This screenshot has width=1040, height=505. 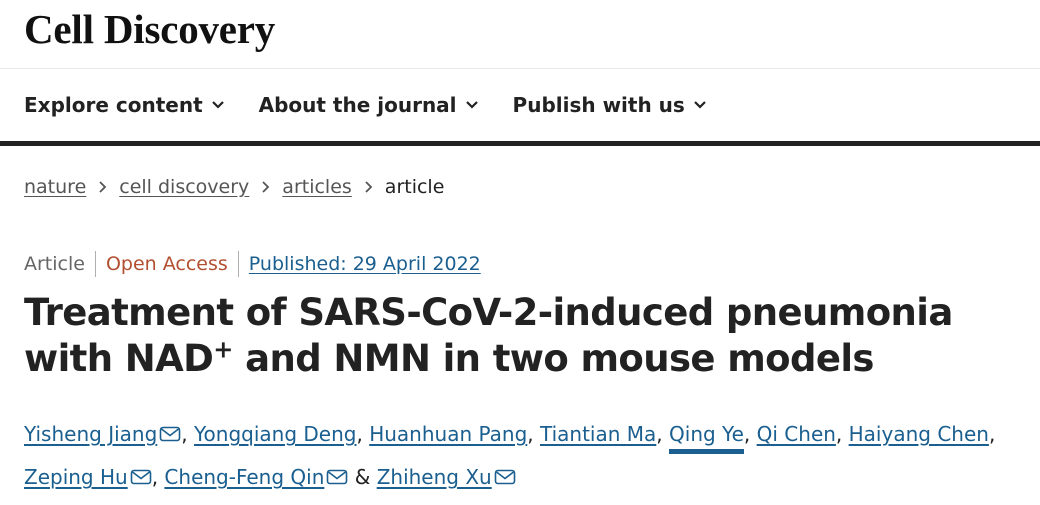 I want to click on breadcrumb-current: article, so click(x=414, y=187).